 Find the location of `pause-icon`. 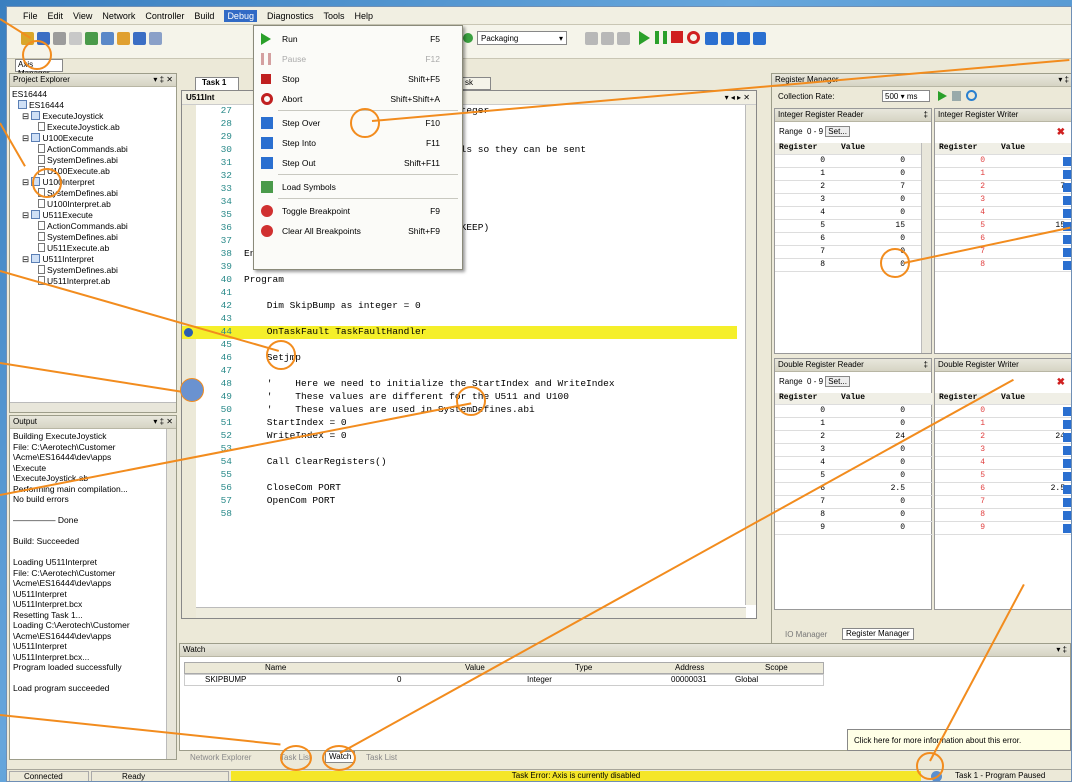

pause-icon is located at coordinates (661, 37).